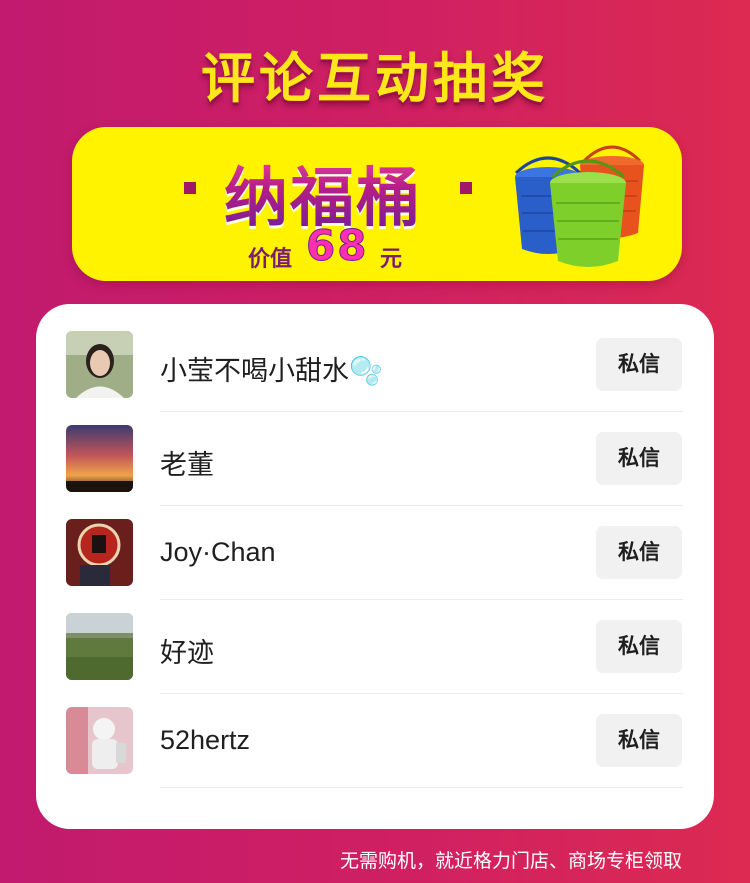  Describe the element at coordinates (391, 258) in the screenshot. I see `price-unit: 元` at that location.